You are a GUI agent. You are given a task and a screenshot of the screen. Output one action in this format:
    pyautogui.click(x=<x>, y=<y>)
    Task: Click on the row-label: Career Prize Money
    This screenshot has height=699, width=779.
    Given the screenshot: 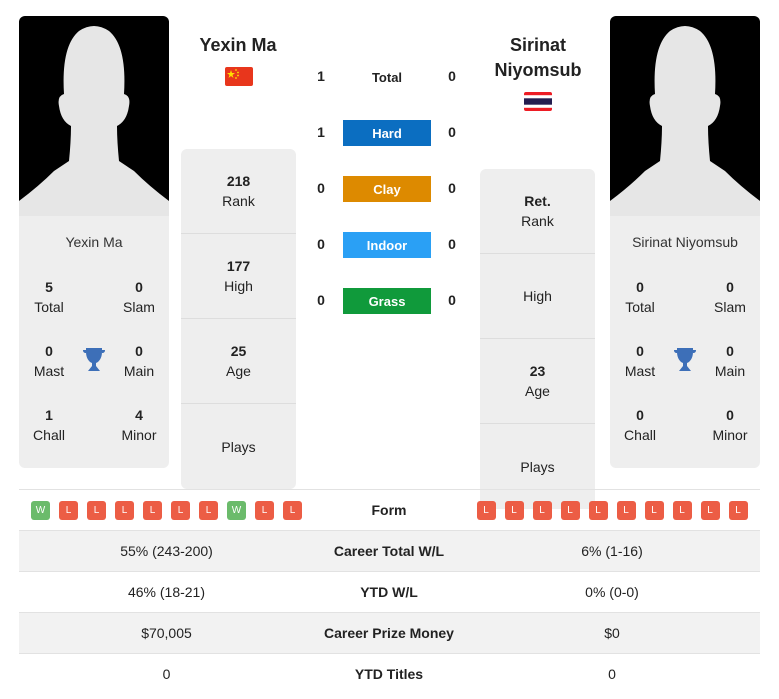 What is the action you would take?
    pyautogui.click(x=389, y=633)
    